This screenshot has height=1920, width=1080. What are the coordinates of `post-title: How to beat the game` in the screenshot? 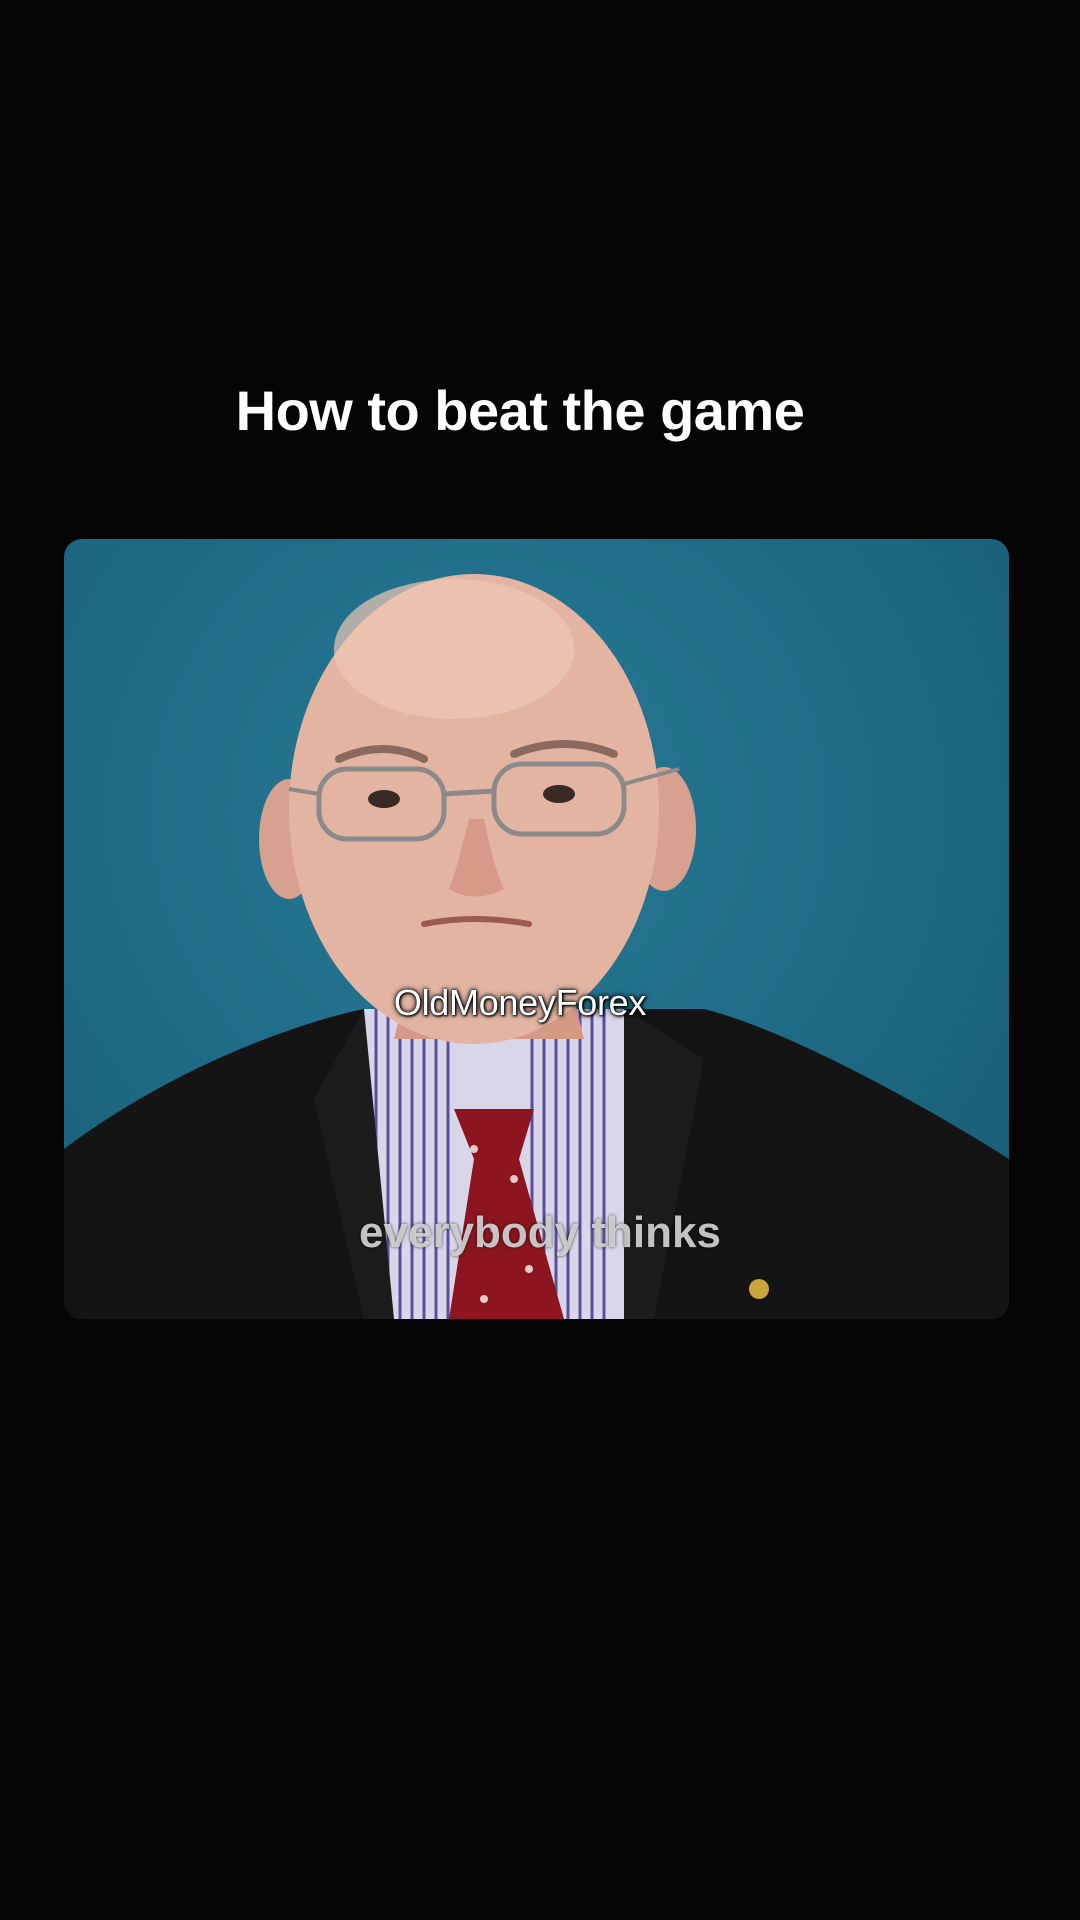 It's located at (520, 410).